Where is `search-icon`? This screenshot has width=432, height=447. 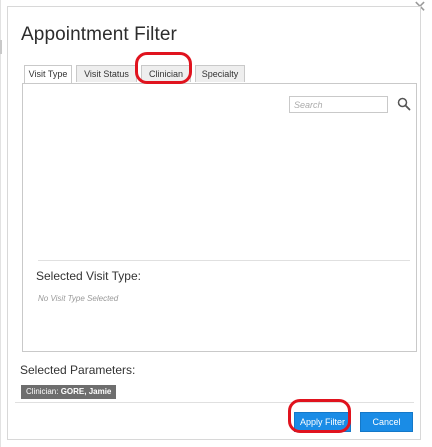 search-icon is located at coordinates (404, 104).